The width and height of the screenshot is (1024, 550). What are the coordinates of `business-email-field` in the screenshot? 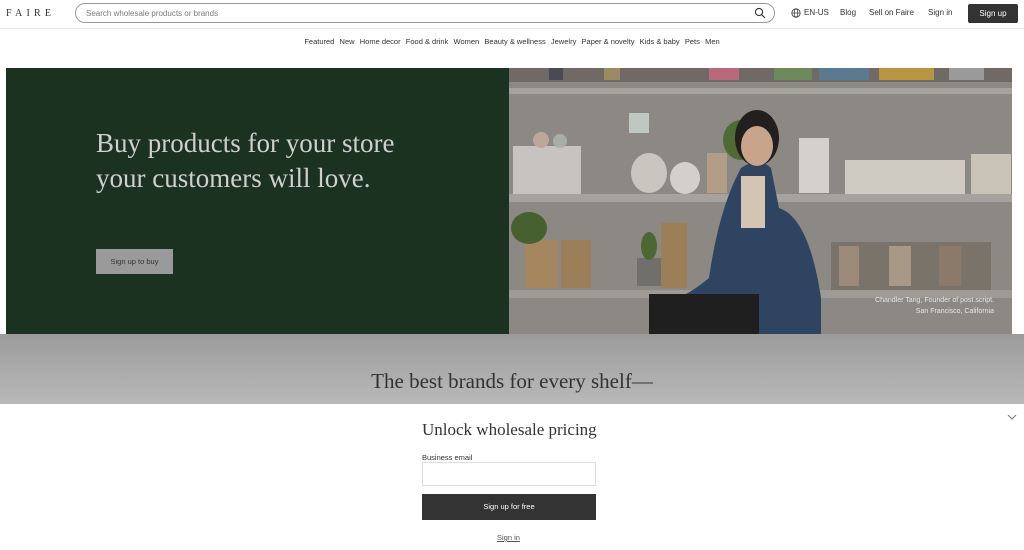 It's located at (509, 474).